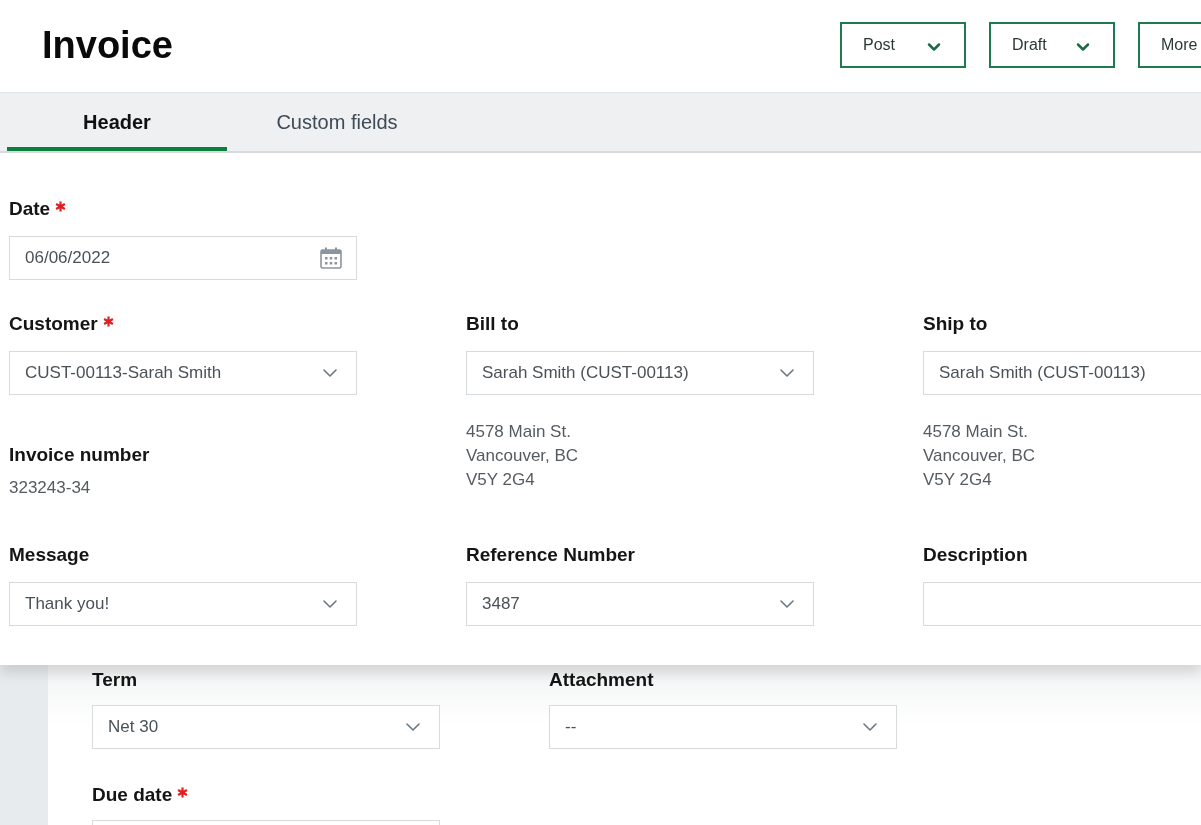 The height and width of the screenshot is (825, 1201). What do you see at coordinates (79, 455) in the screenshot?
I see `field-label: Invoice number` at bounding box center [79, 455].